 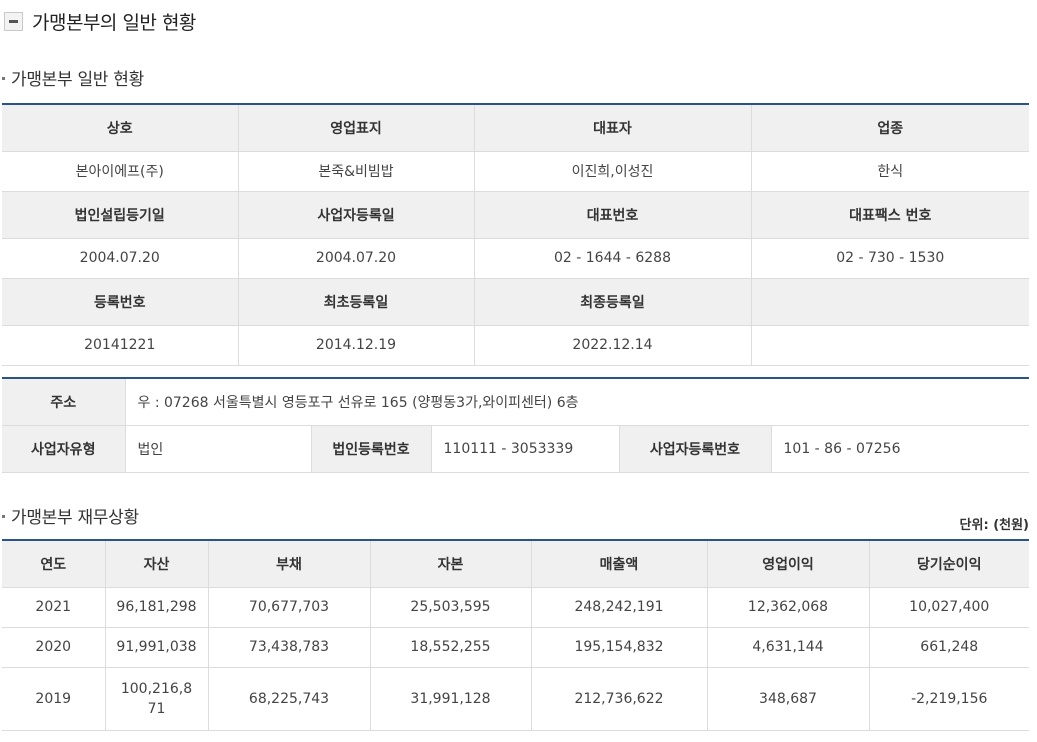 What do you see at coordinates (613, 302) in the screenshot?
I see `header-last-registration: 최종등록일` at bounding box center [613, 302].